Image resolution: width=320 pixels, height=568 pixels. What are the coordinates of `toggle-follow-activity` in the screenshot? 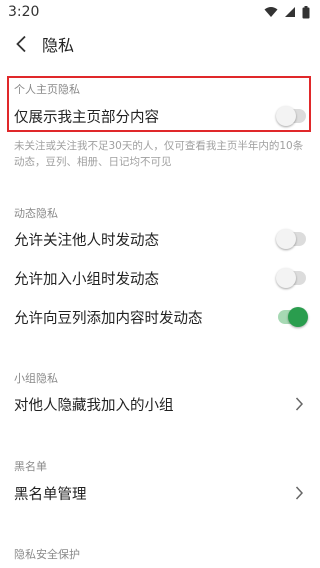 It's located at (291, 239).